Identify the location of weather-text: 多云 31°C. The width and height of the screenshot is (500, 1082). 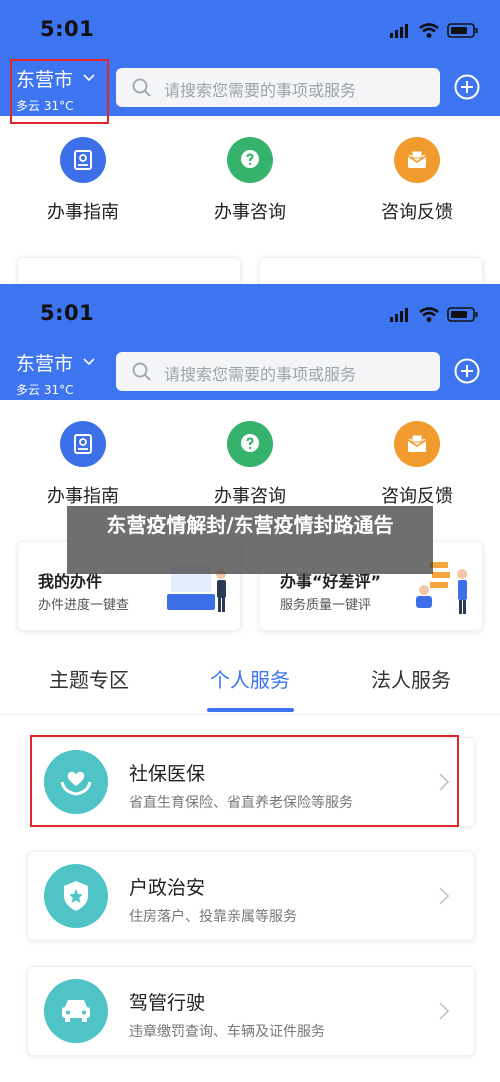
(45, 390).